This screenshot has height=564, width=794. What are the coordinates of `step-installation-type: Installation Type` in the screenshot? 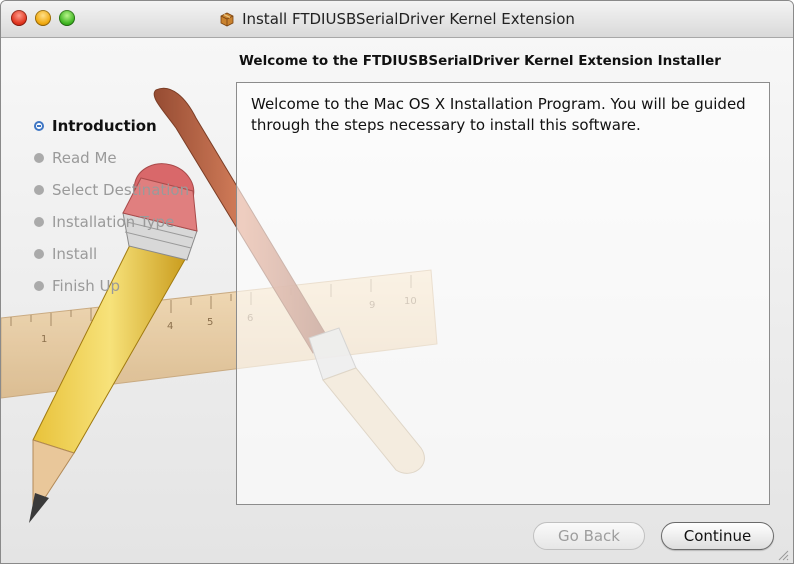 It's located at (111, 222).